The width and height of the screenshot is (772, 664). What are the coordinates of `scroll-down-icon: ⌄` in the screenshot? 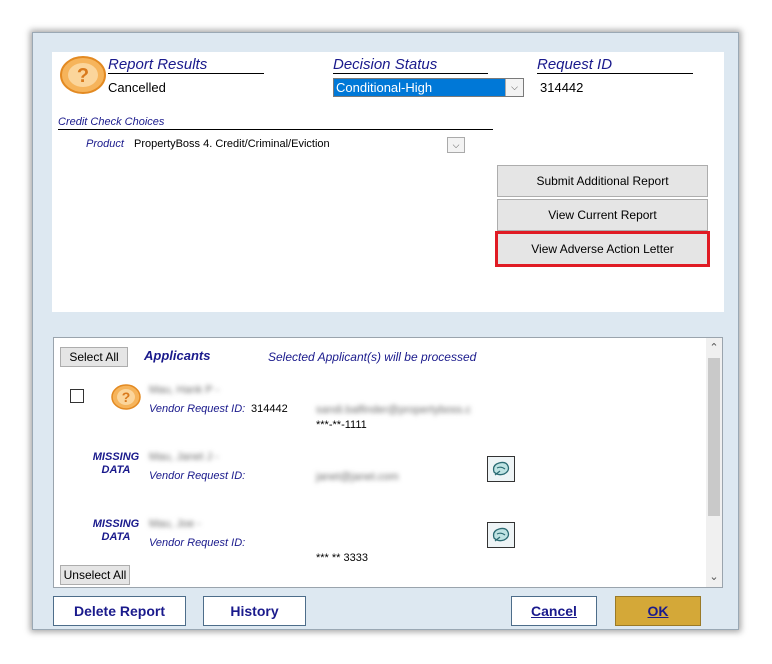 It's located at (714, 577).